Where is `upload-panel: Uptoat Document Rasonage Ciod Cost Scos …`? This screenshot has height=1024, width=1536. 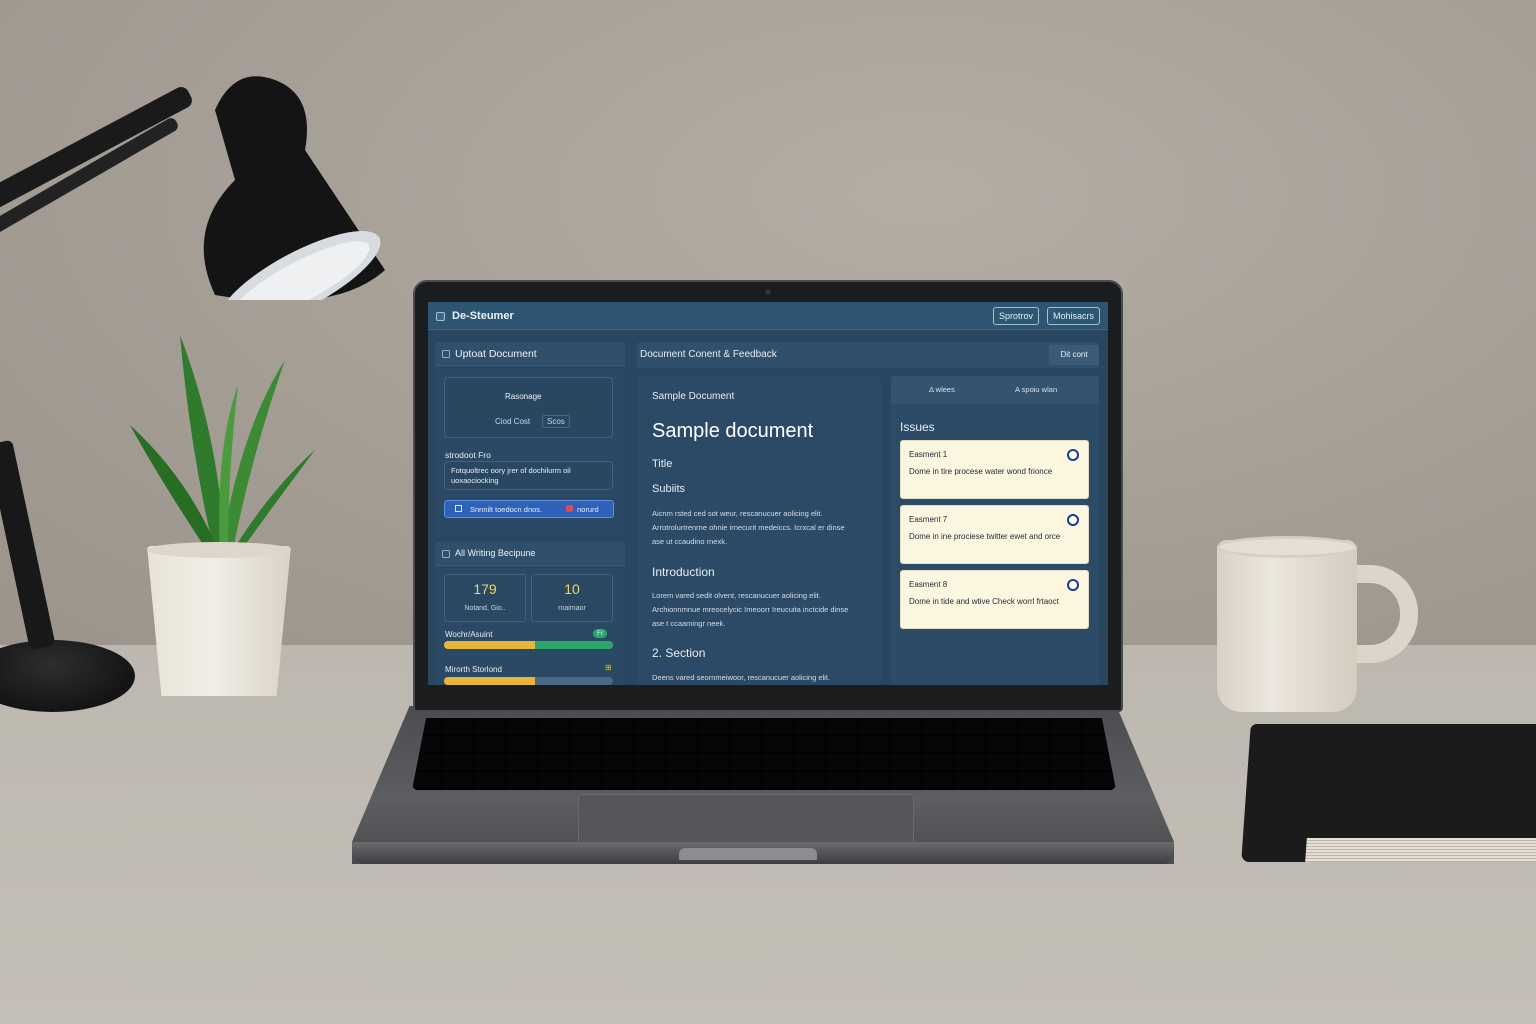 upload-panel: Uptoat Document Rasonage Ciod Cost Scos … is located at coordinates (530, 439).